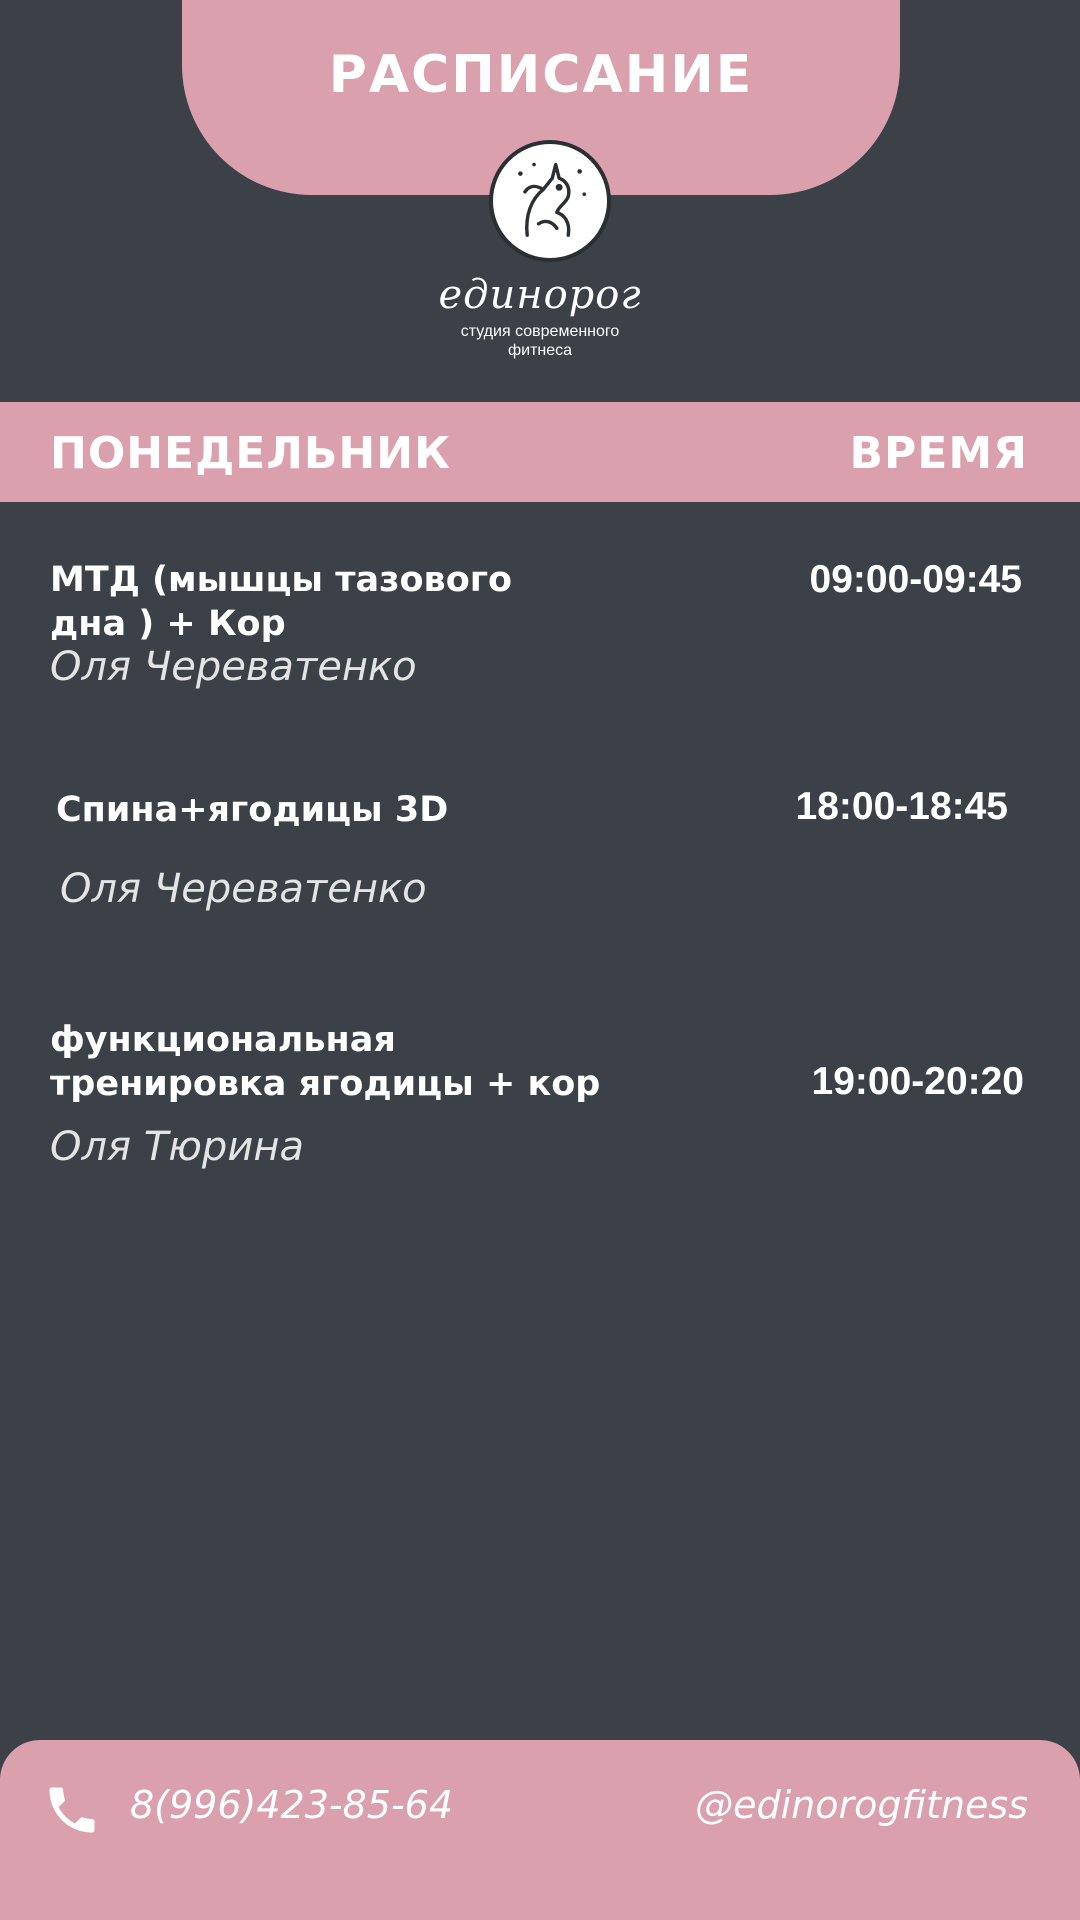 The height and width of the screenshot is (1920, 1080). I want to click on class-title: Спина+ягодицы 3D, so click(406, 810).